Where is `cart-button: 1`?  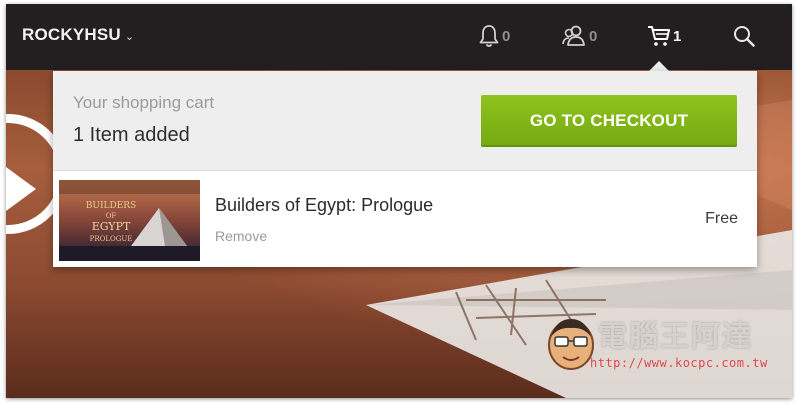 cart-button: 1 is located at coordinates (664, 36).